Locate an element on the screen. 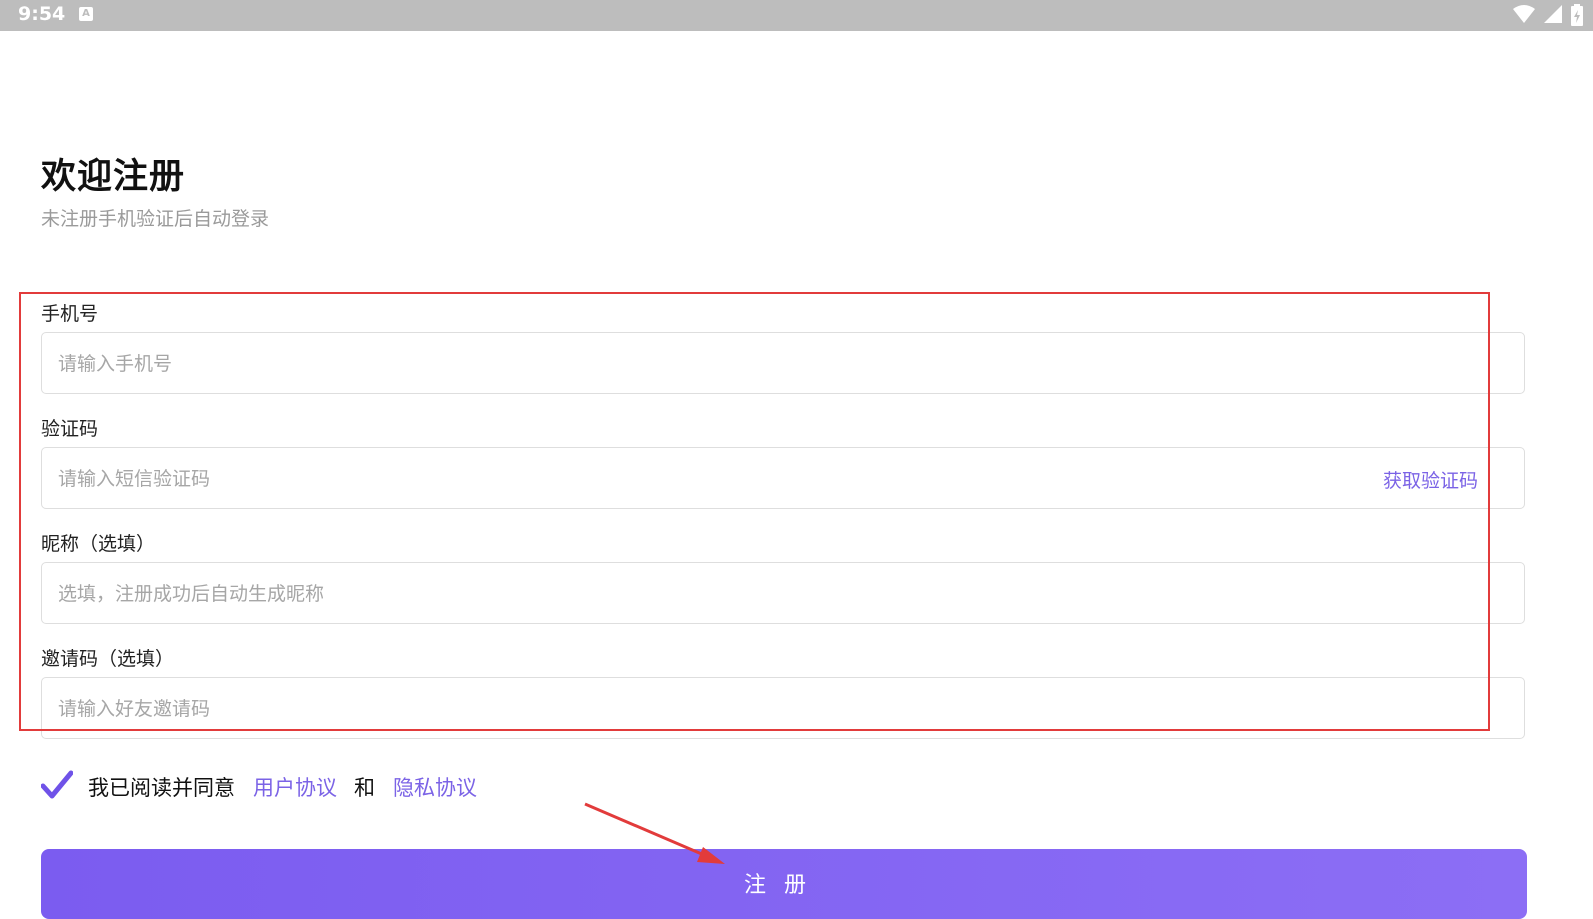 The width and height of the screenshot is (1593, 919). phone-field is located at coordinates (783, 363).